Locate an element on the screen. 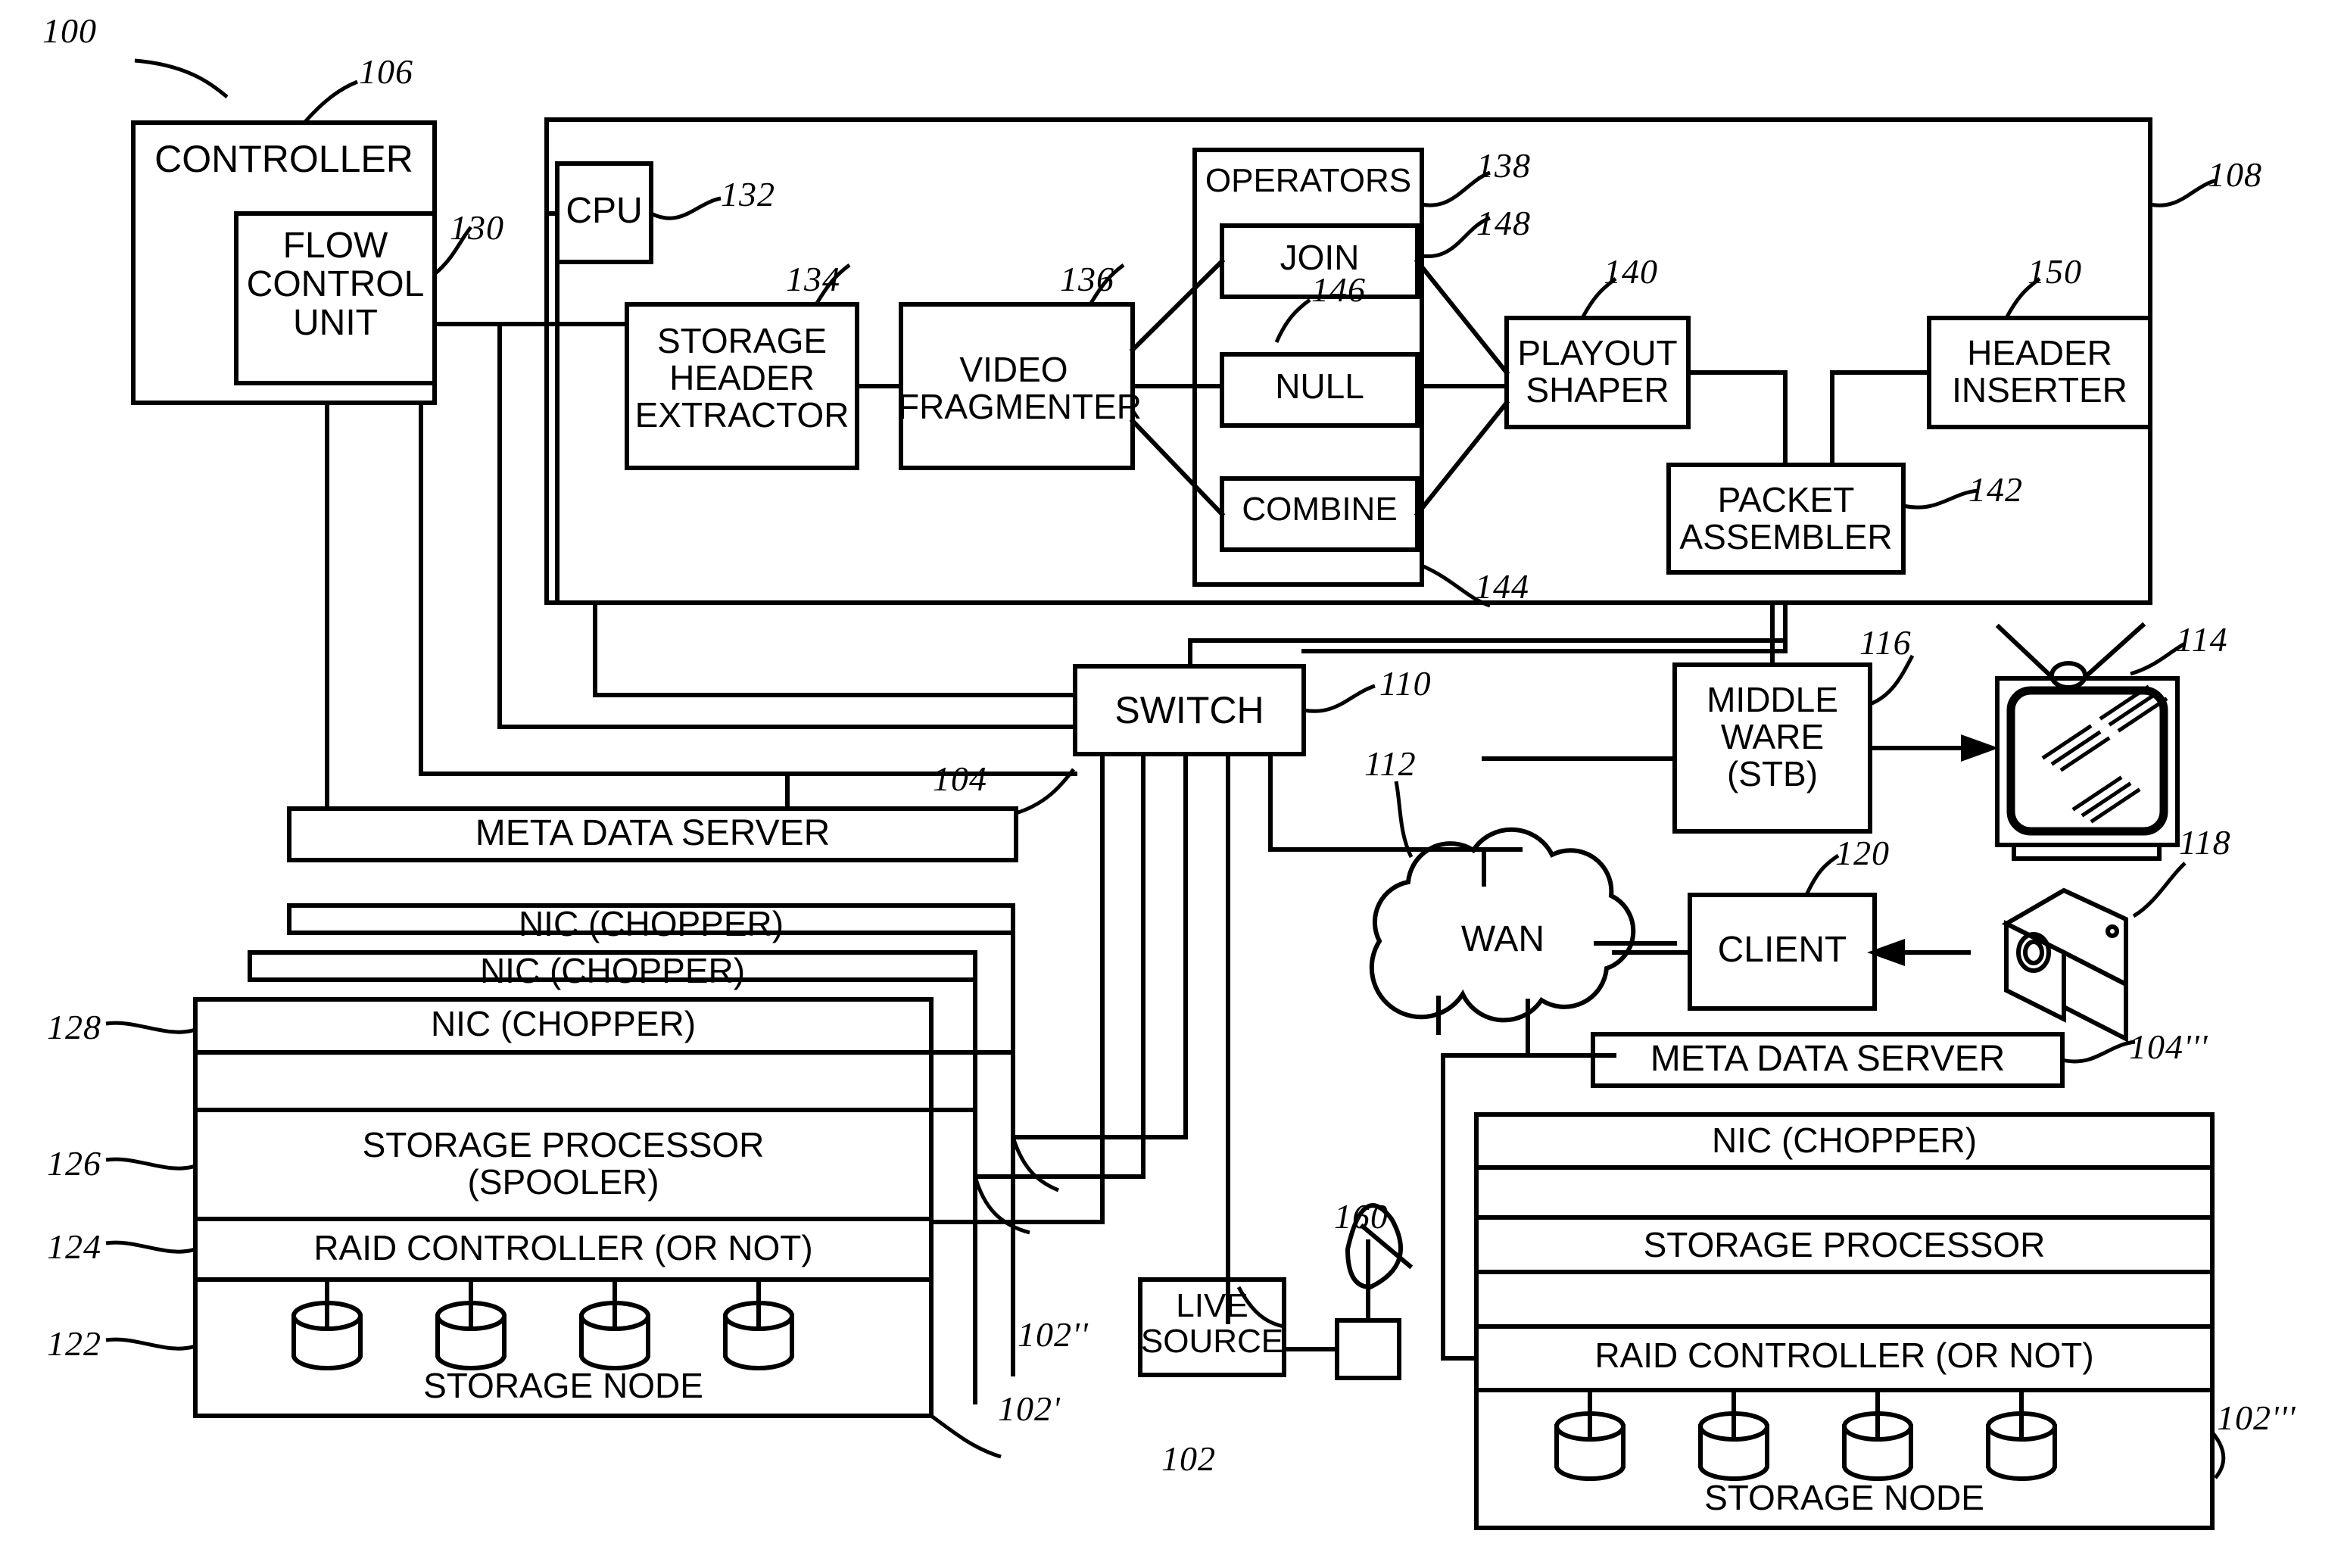 Image resolution: width=2344 pixels, height=1568 pixels. ref-128: 128 is located at coordinates (74, 1027).